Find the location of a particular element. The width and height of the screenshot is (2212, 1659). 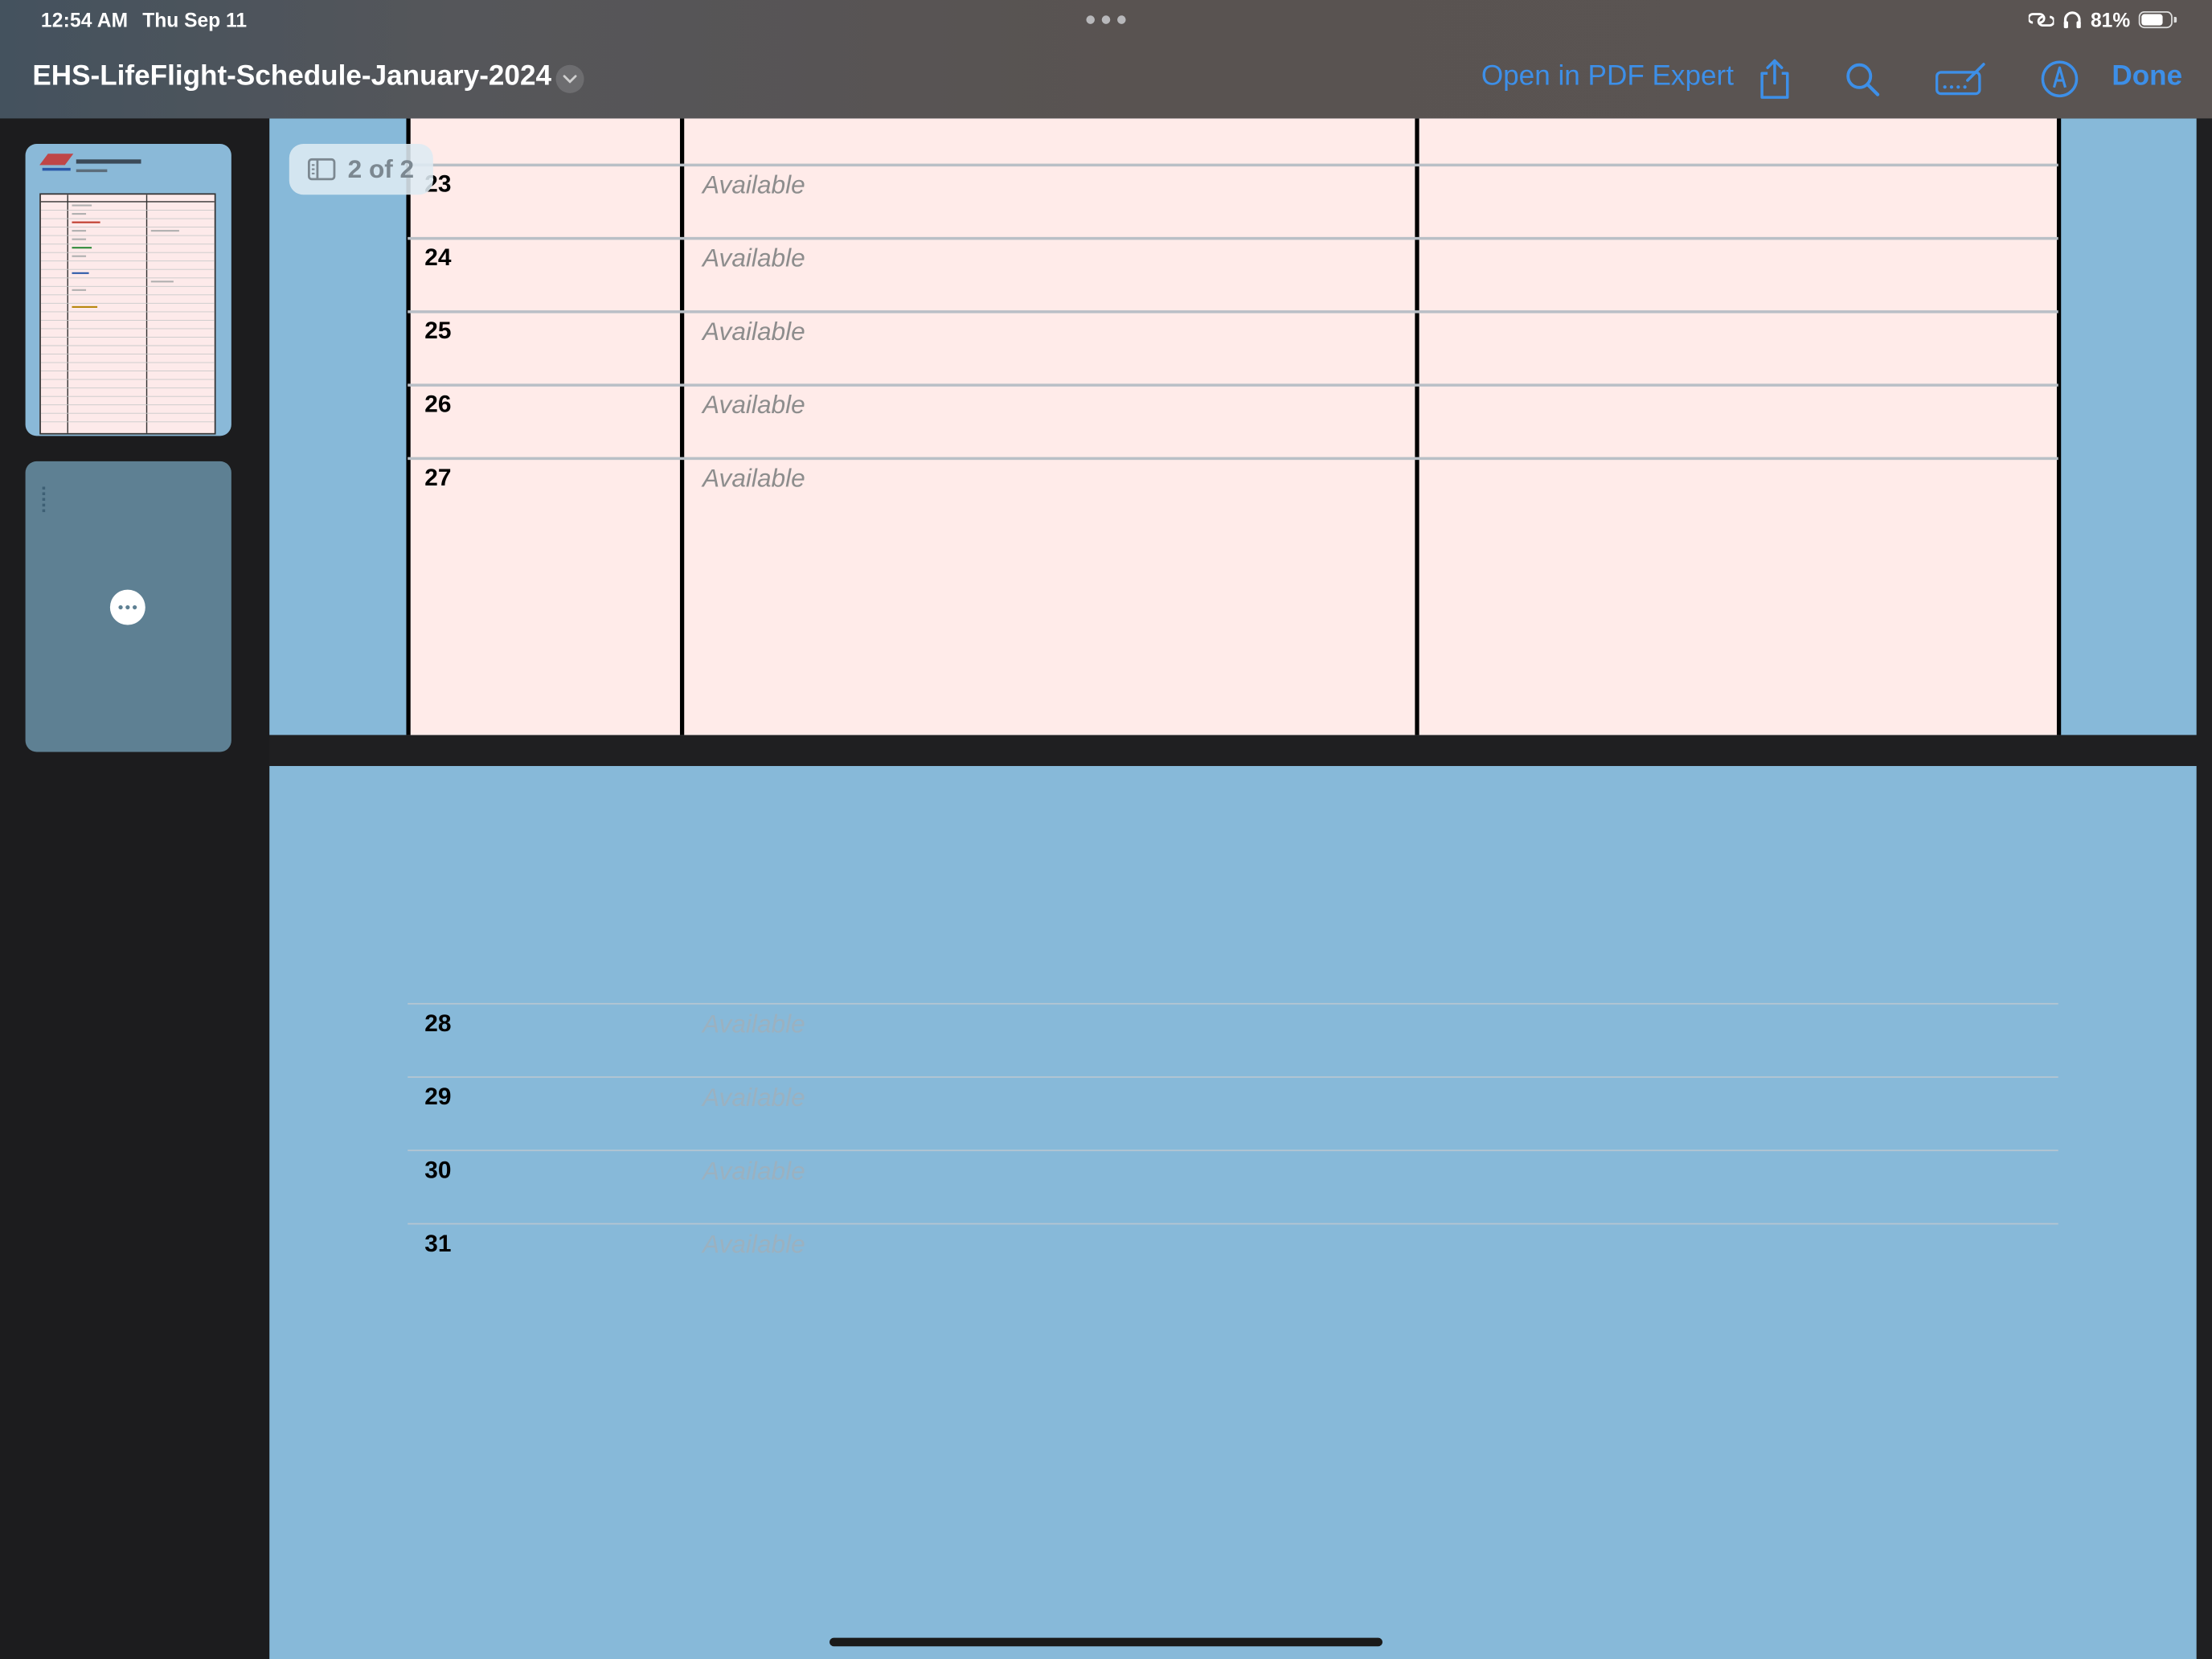

share-icon is located at coordinates (1774, 79).